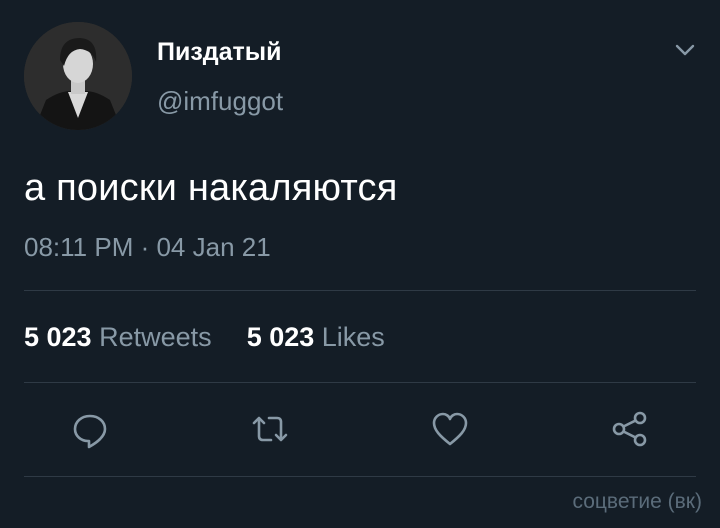  I want to click on avatar-image, so click(78, 76).